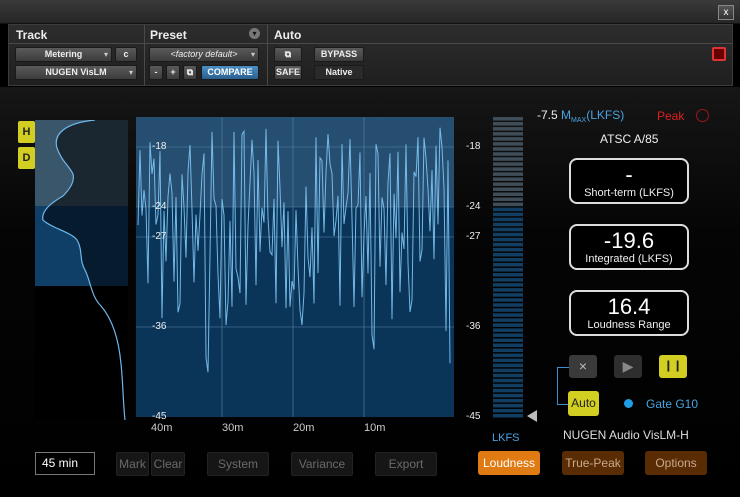  What do you see at coordinates (190, 72) in the screenshot?
I see `copy-settings-button: ⧉` at bounding box center [190, 72].